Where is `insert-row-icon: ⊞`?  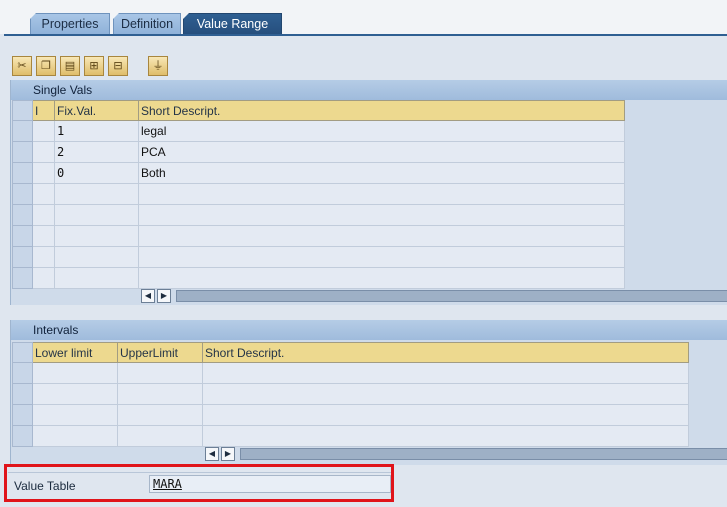 insert-row-icon: ⊞ is located at coordinates (94, 66).